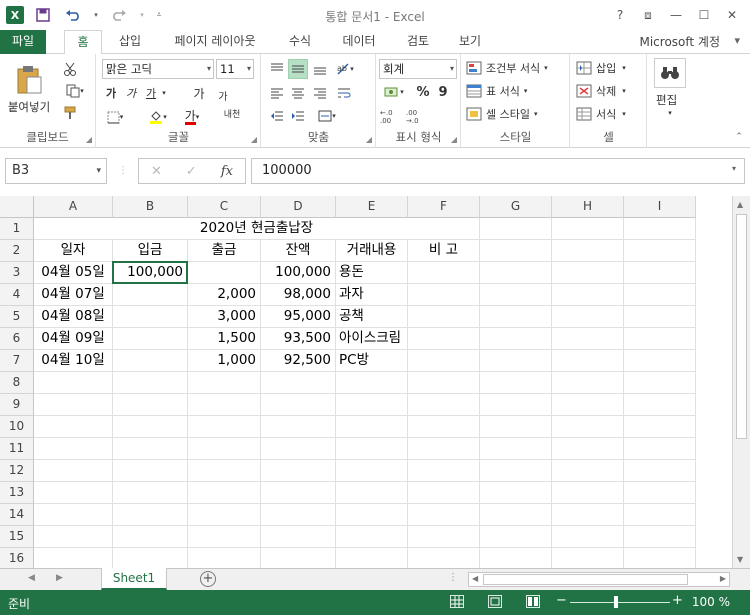  What do you see at coordinates (156, 171) in the screenshot?
I see `cancel-formula-button: ✕` at bounding box center [156, 171].